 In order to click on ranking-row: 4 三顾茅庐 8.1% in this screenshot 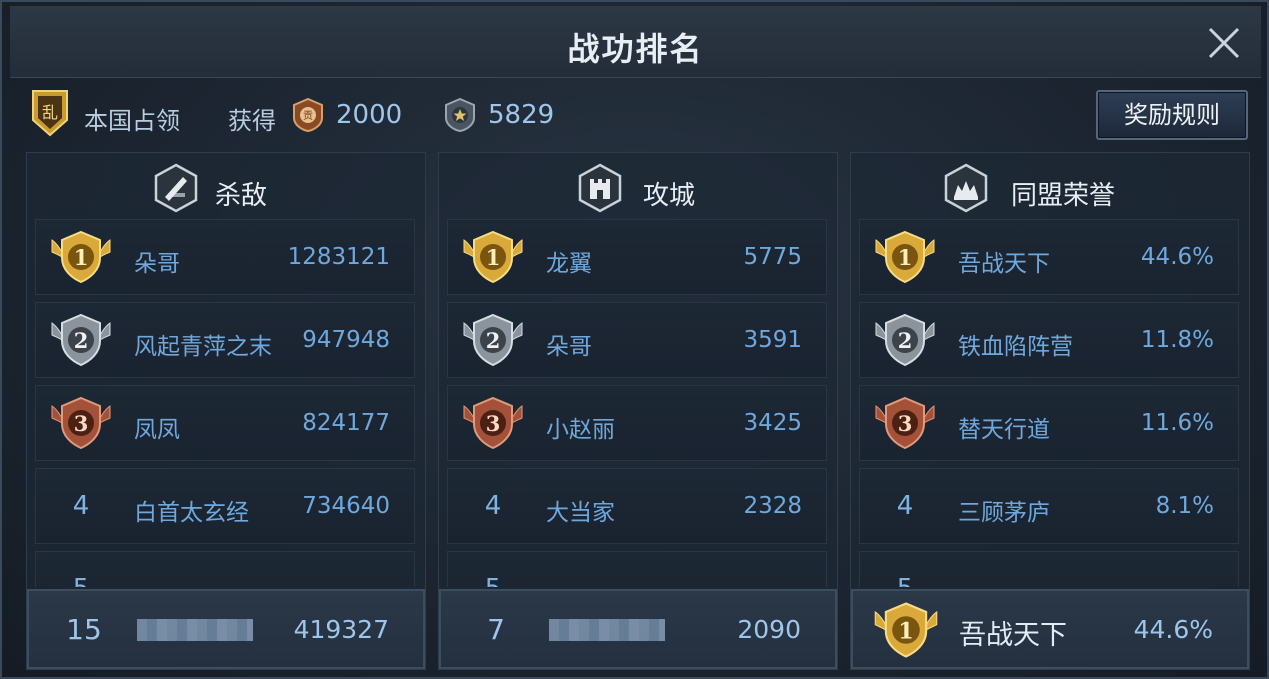, I will do `click(1049, 506)`.